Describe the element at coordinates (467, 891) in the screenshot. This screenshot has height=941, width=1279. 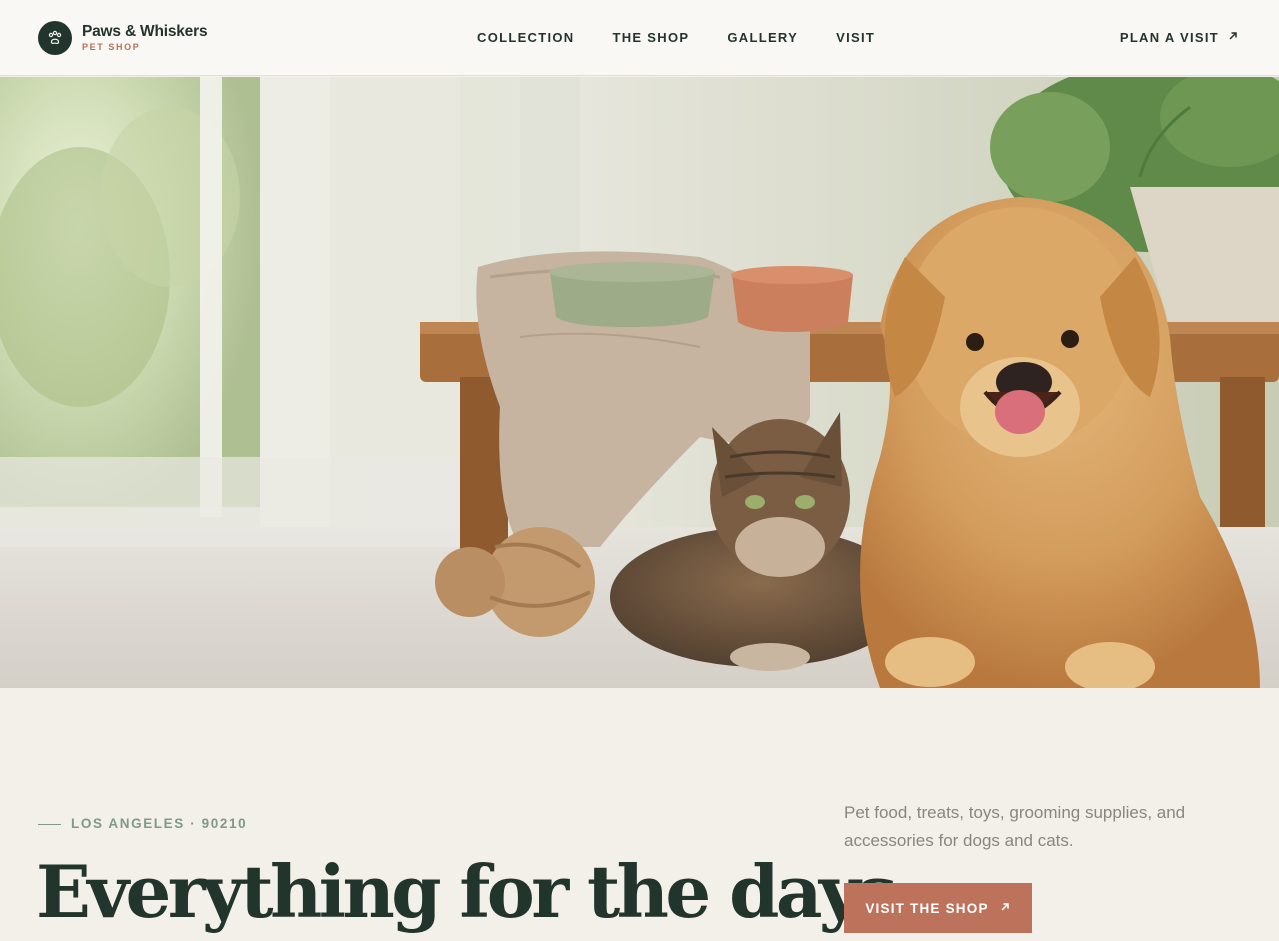
I see `page-headline: Everything for the days` at that location.